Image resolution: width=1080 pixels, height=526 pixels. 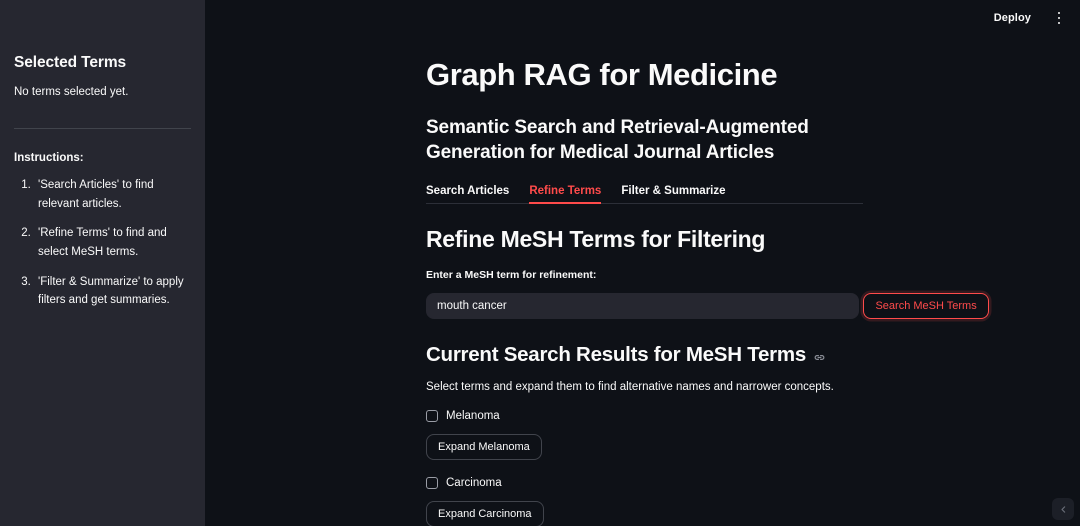 What do you see at coordinates (49, 158) in the screenshot?
I see `sidebar-instructions-title: Instructions:` at bounding box center [49, 158].